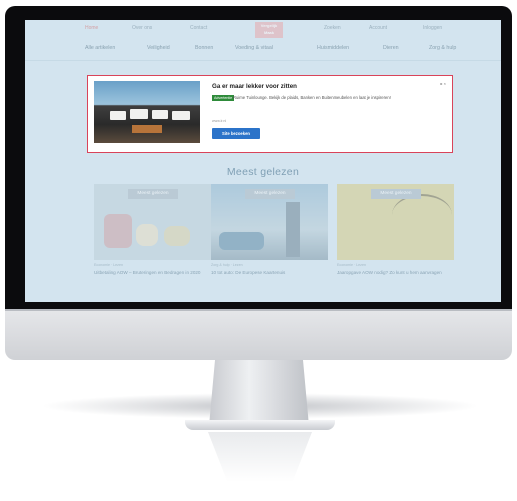 The height and width of the screenshot is (501, 517). What do you see at coordinates (258, 334) in the screenshot?
I see `monitor-chin` at bounding box center [258, 334].